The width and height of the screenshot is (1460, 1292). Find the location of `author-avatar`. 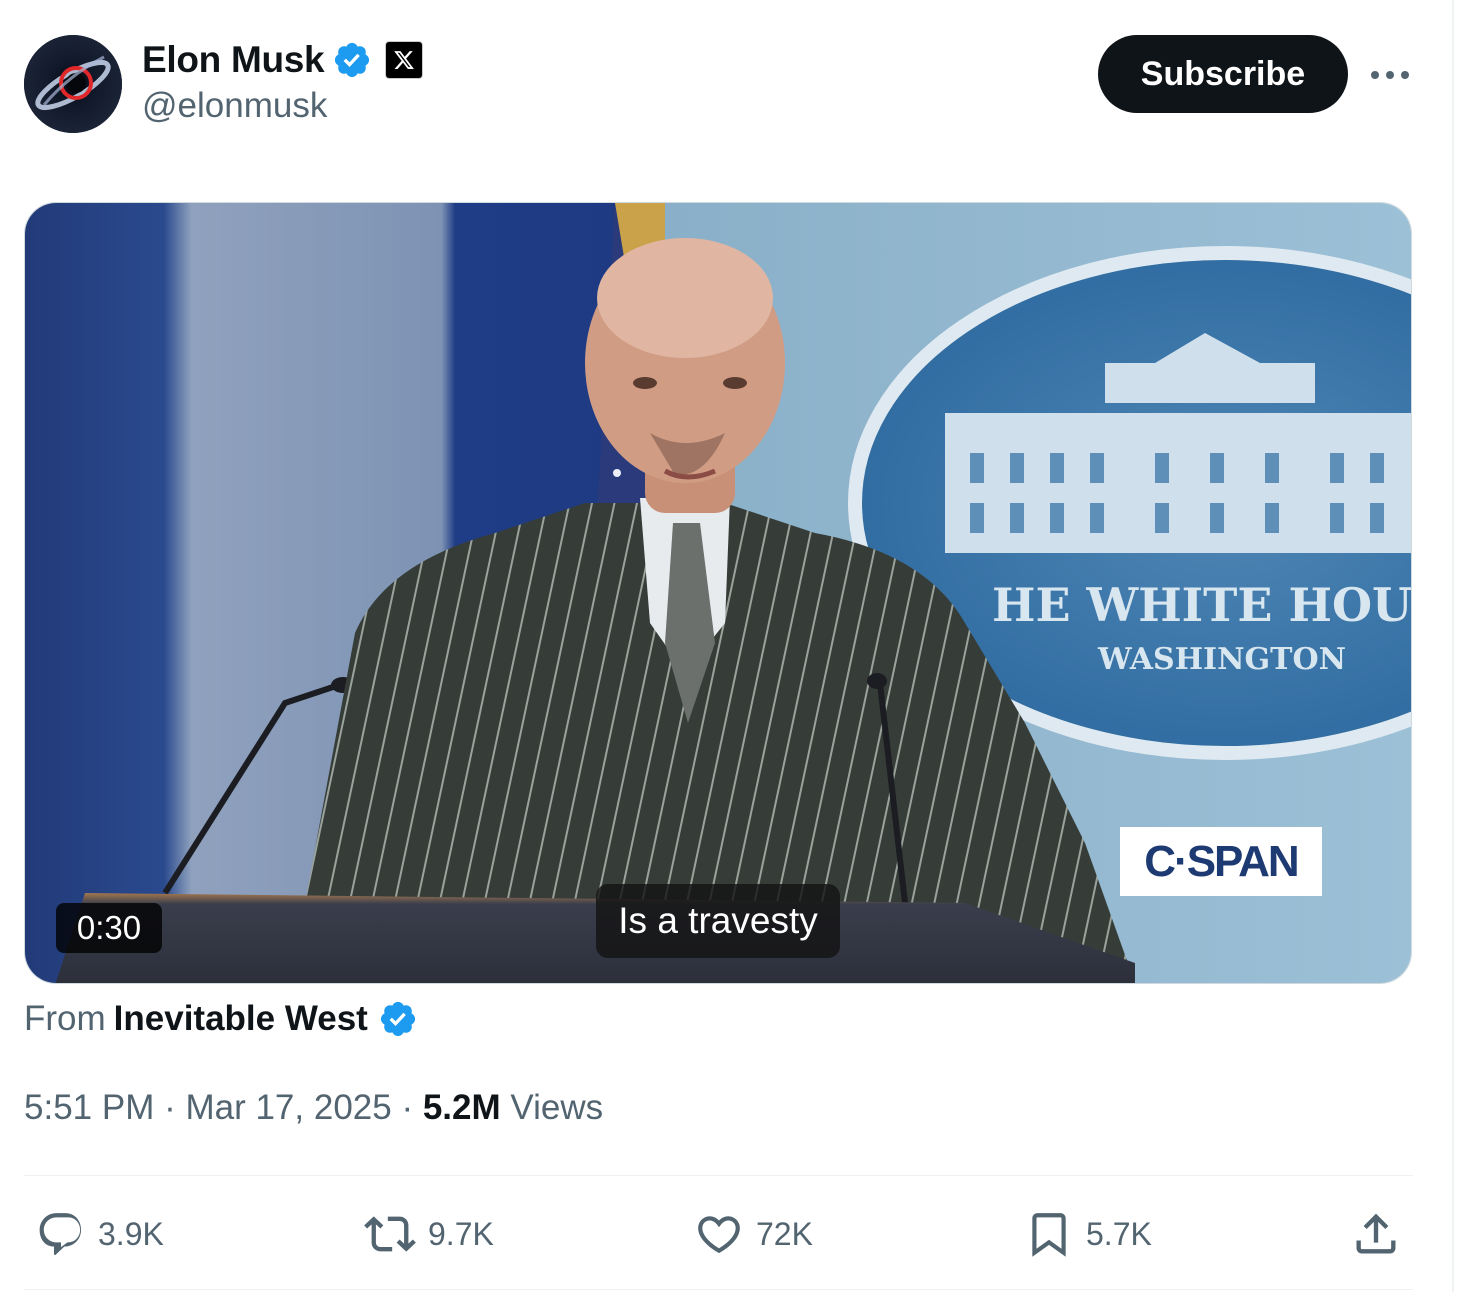

author-avatar is located at coordinates (73, 84).